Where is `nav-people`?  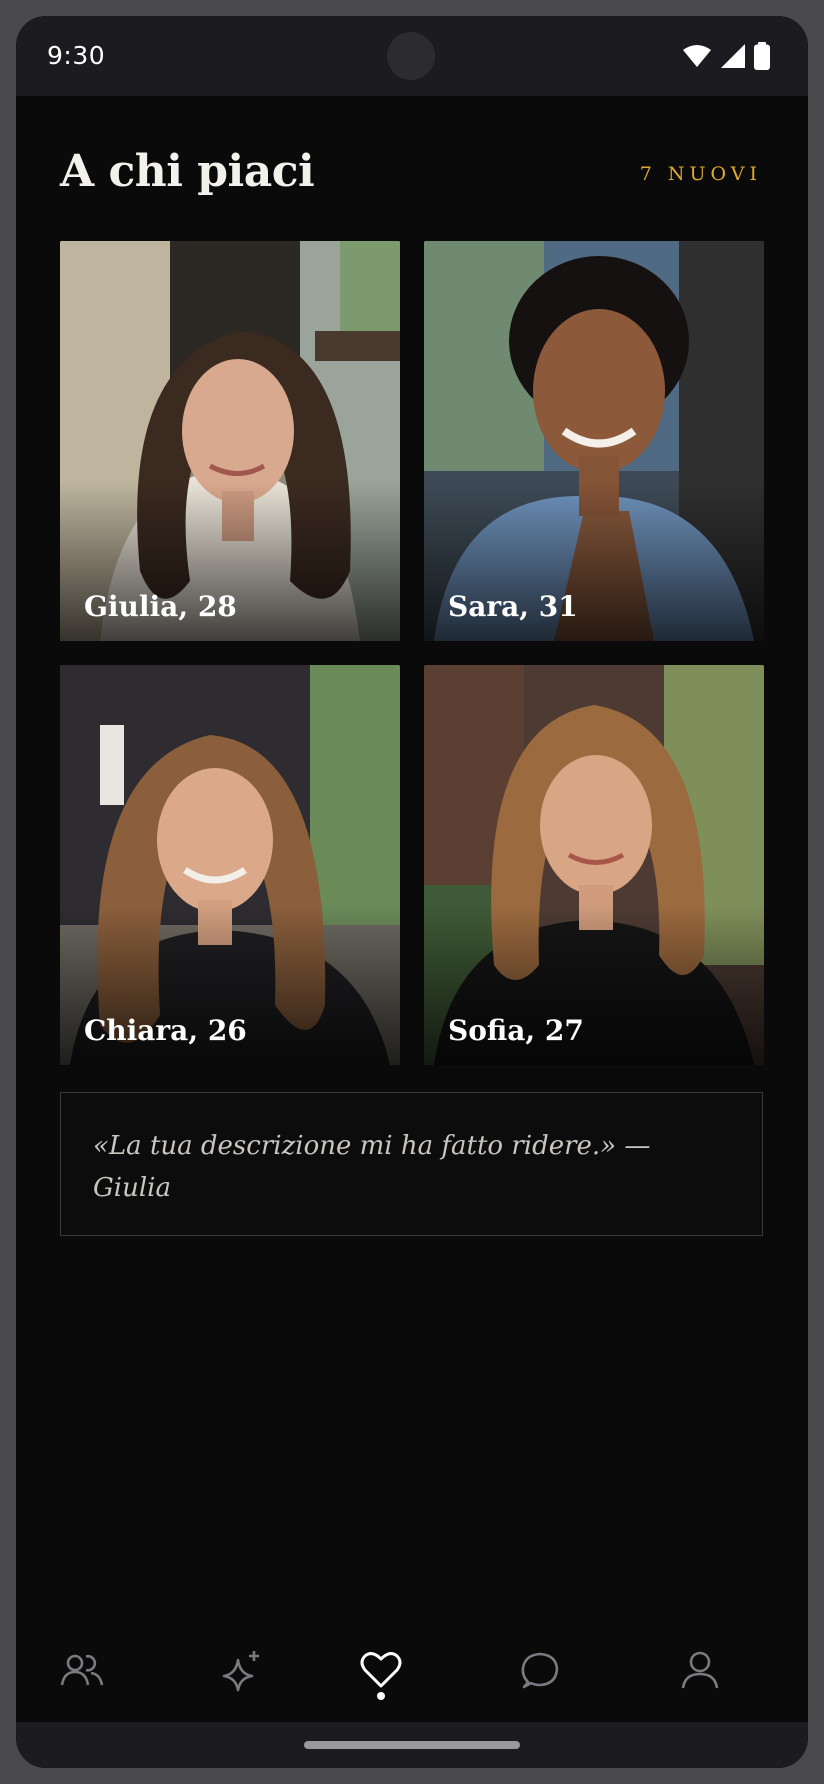 nav-people is located at coordinates (82, 1670).